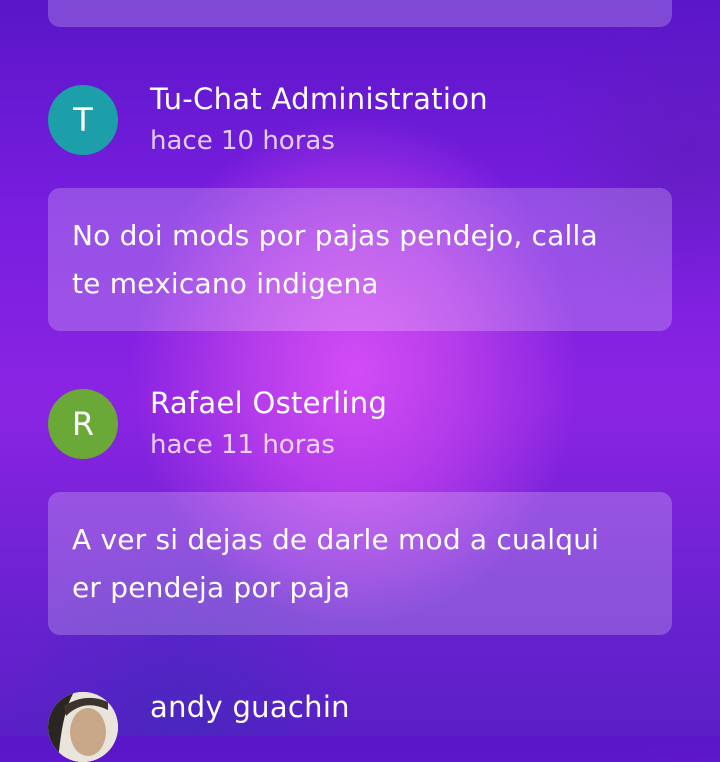 This screenshot has height=762, width=720. I want to click on author-name: Rafael Osterling, so click(268, 403).